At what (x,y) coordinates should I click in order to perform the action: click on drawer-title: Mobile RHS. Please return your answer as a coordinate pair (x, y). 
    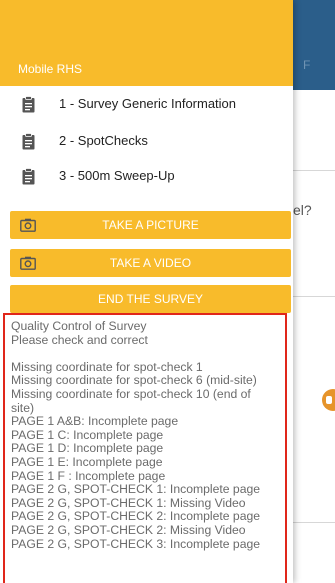
    Looking at the image, I should click on (50, 69).